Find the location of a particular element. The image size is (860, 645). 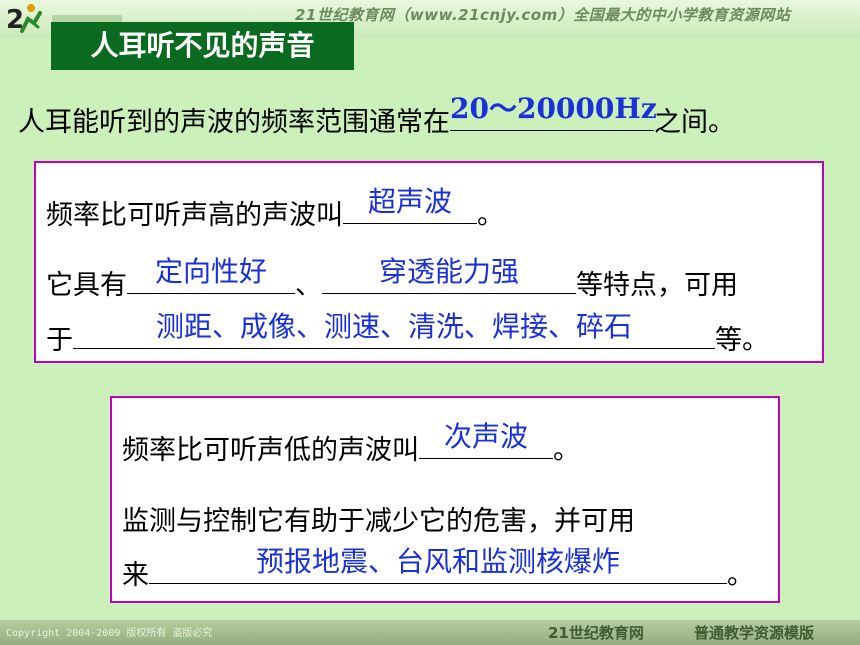

infrasound-blank: 次声波 is located at coordinates (486, 439).